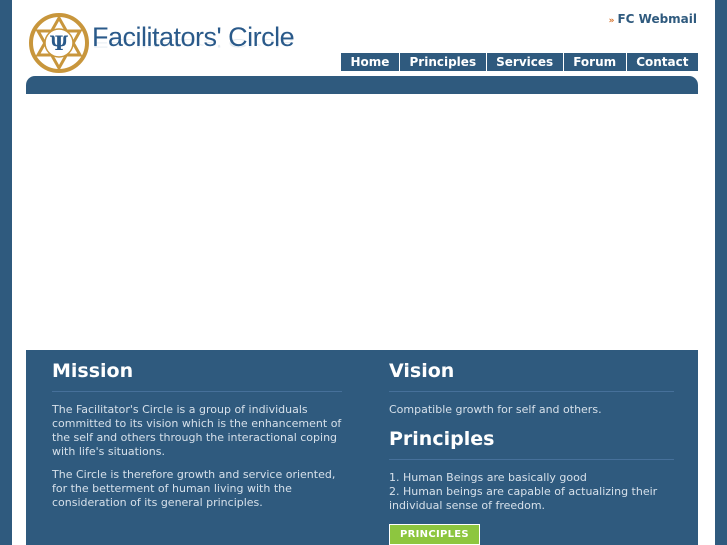 The height and width of the screenshot is (545, 727). Describe the element at coordinates (531, 375) in the screenshot. I see `vision-title: Vision` at that location.